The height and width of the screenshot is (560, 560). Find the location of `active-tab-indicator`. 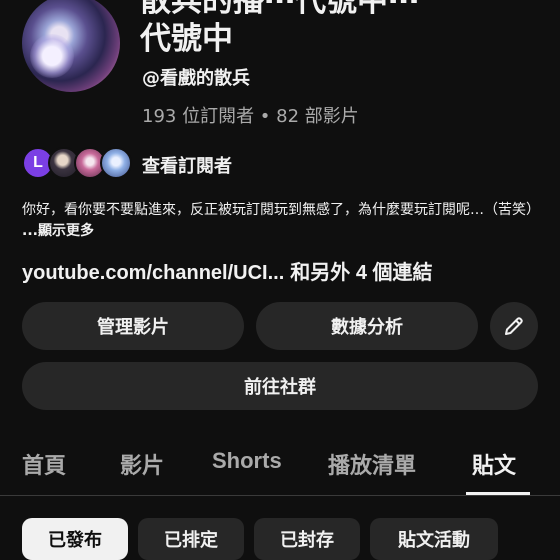

active-tab-indicator is located at coordinates (498, 493).